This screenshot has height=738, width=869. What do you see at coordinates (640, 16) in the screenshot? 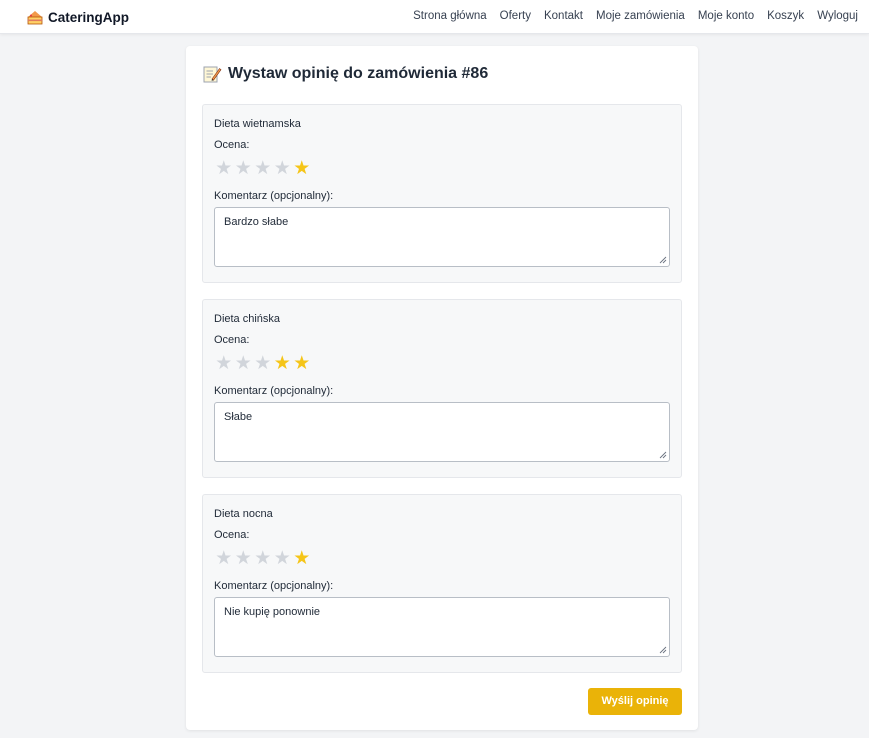
I see `nav-link-my-orders: Moje zamówienia` at bounding box center [640, 16].